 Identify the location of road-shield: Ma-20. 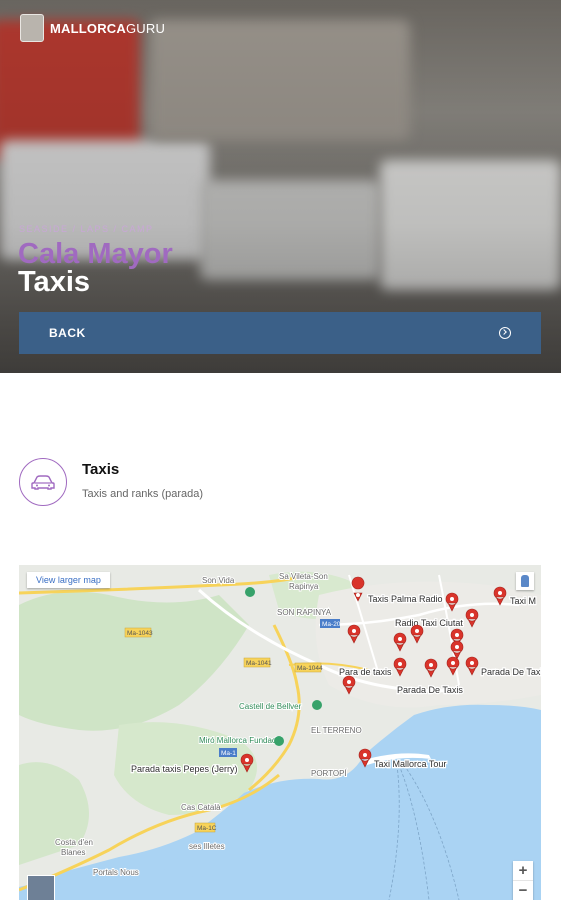
(330, 623).